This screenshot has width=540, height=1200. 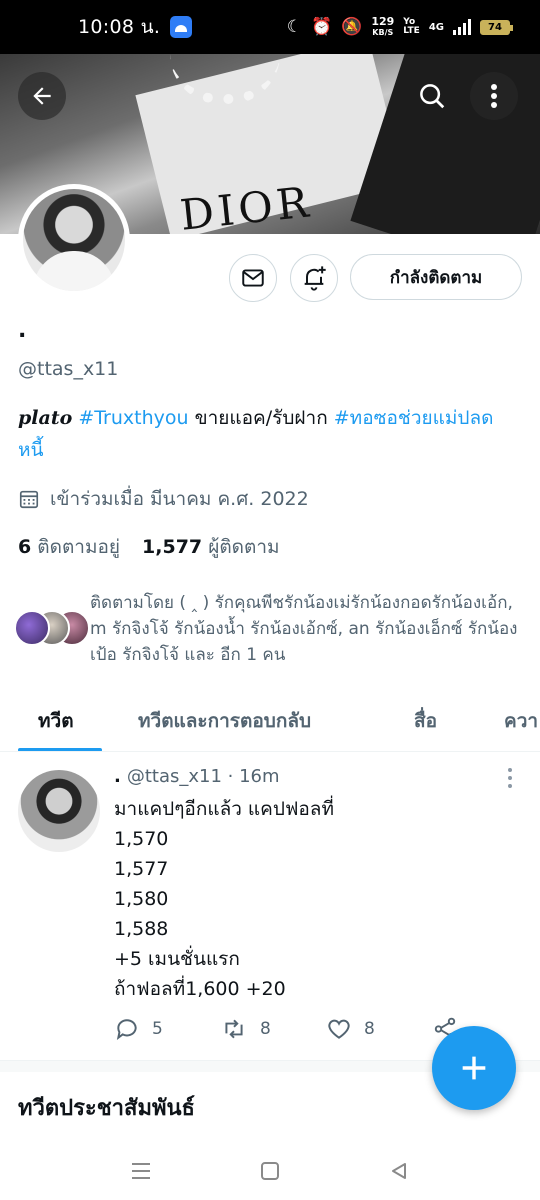 I want to click on status-icons: ☾ ⏰ 🔕 129 KB/S Yo LTE 4G 74, so click(x=399, y=27).